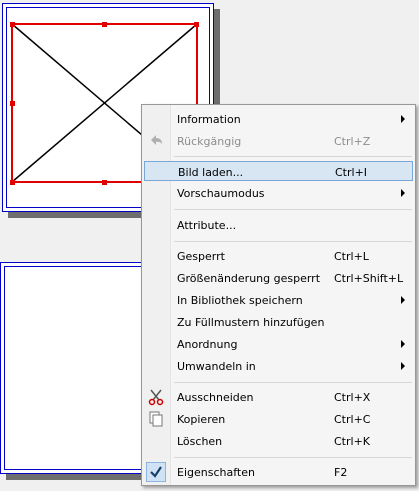  Describe the element at coordinates (201, 419) in the screenshot. I see `menu-item-label: Kopieren` at that location.